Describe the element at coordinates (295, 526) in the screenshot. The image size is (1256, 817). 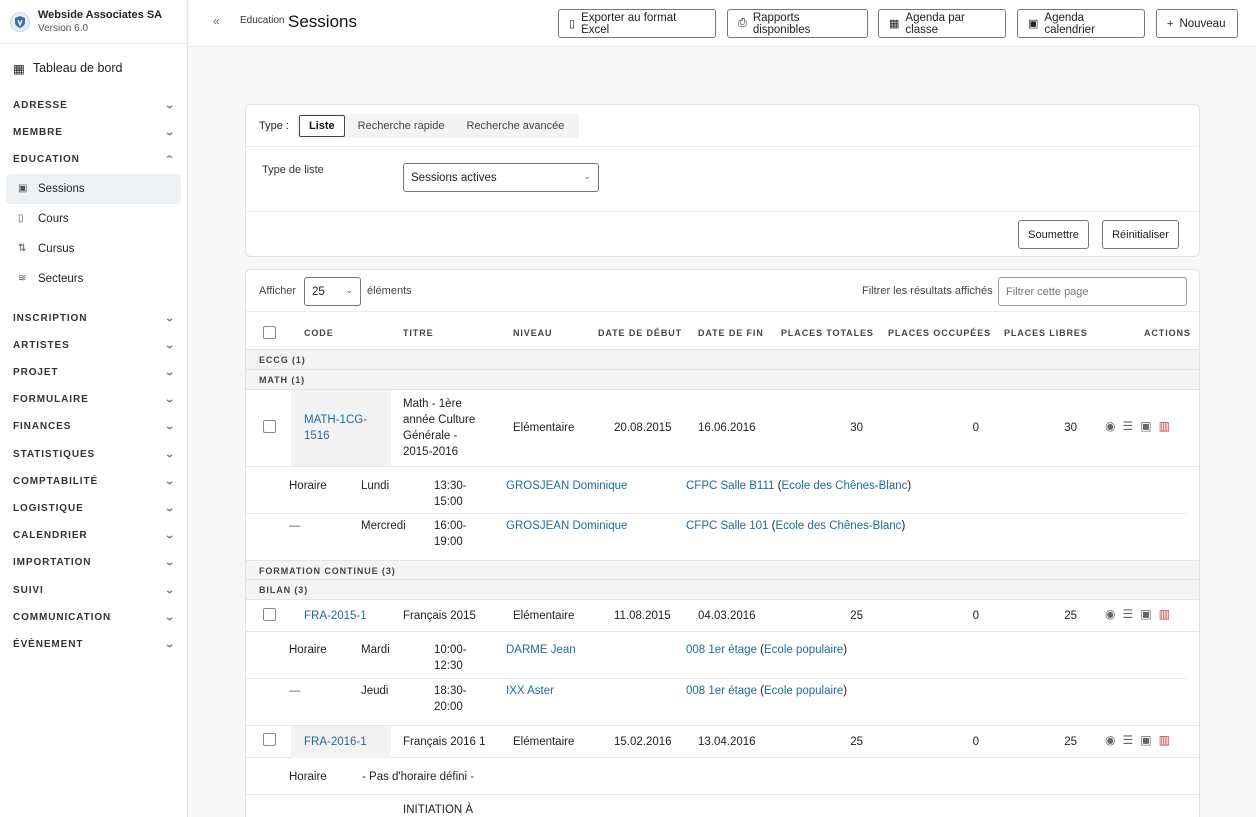
I see `schedule-dash: —` at that location.